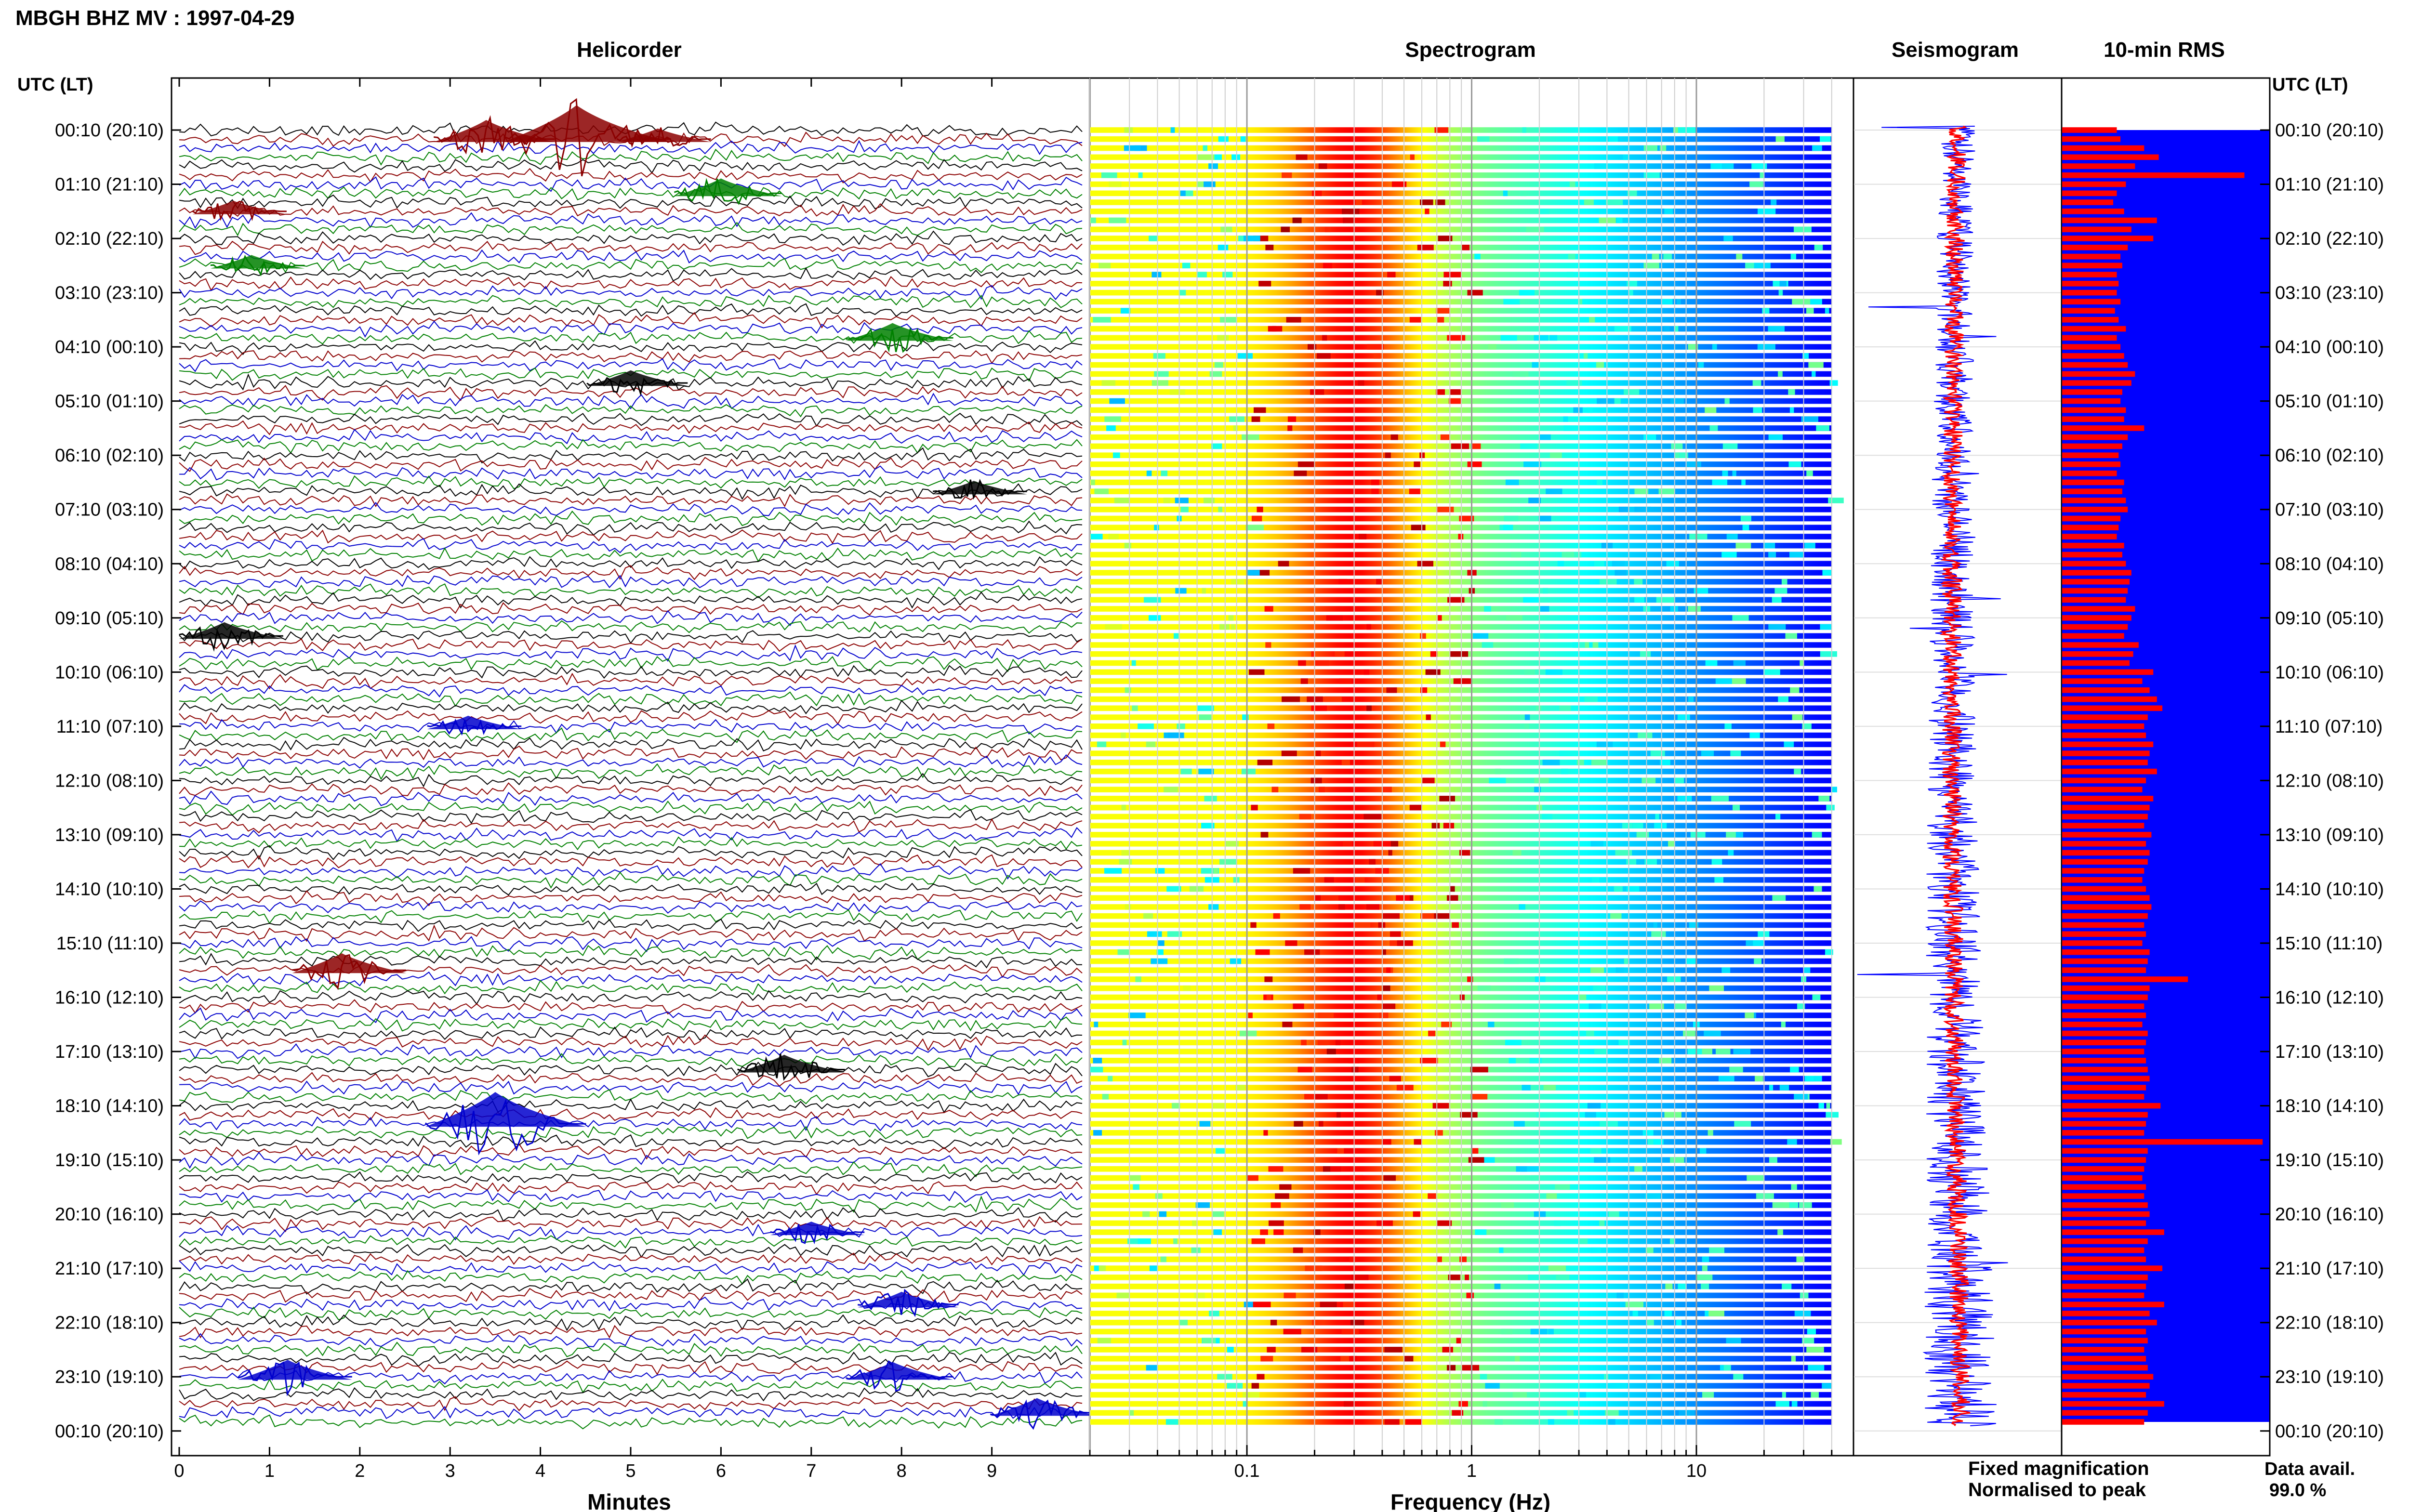 The width and height of the screenshot is (2409, 1512). I want to click on helicorder-y-tick-label: 15:10 (11:10), so click(110, 943).